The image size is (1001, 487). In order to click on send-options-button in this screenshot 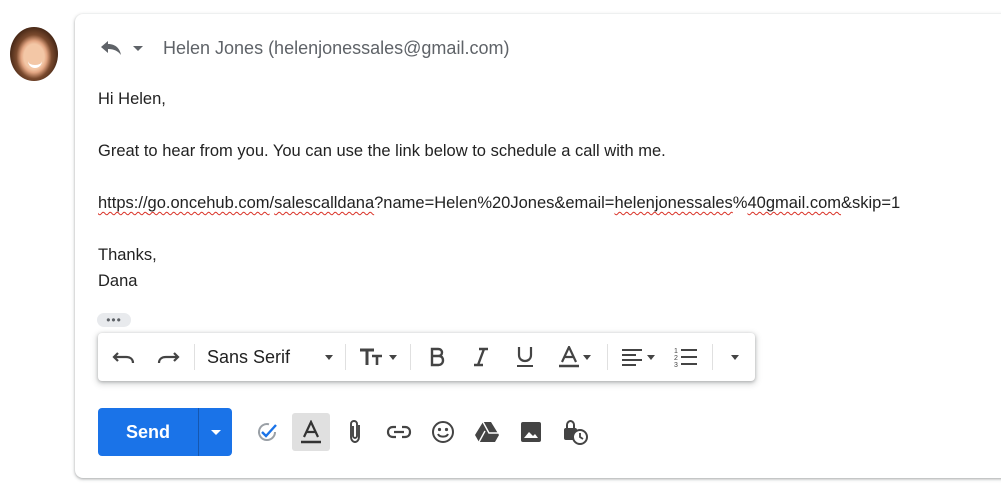, I will do `click(215, 432)`.